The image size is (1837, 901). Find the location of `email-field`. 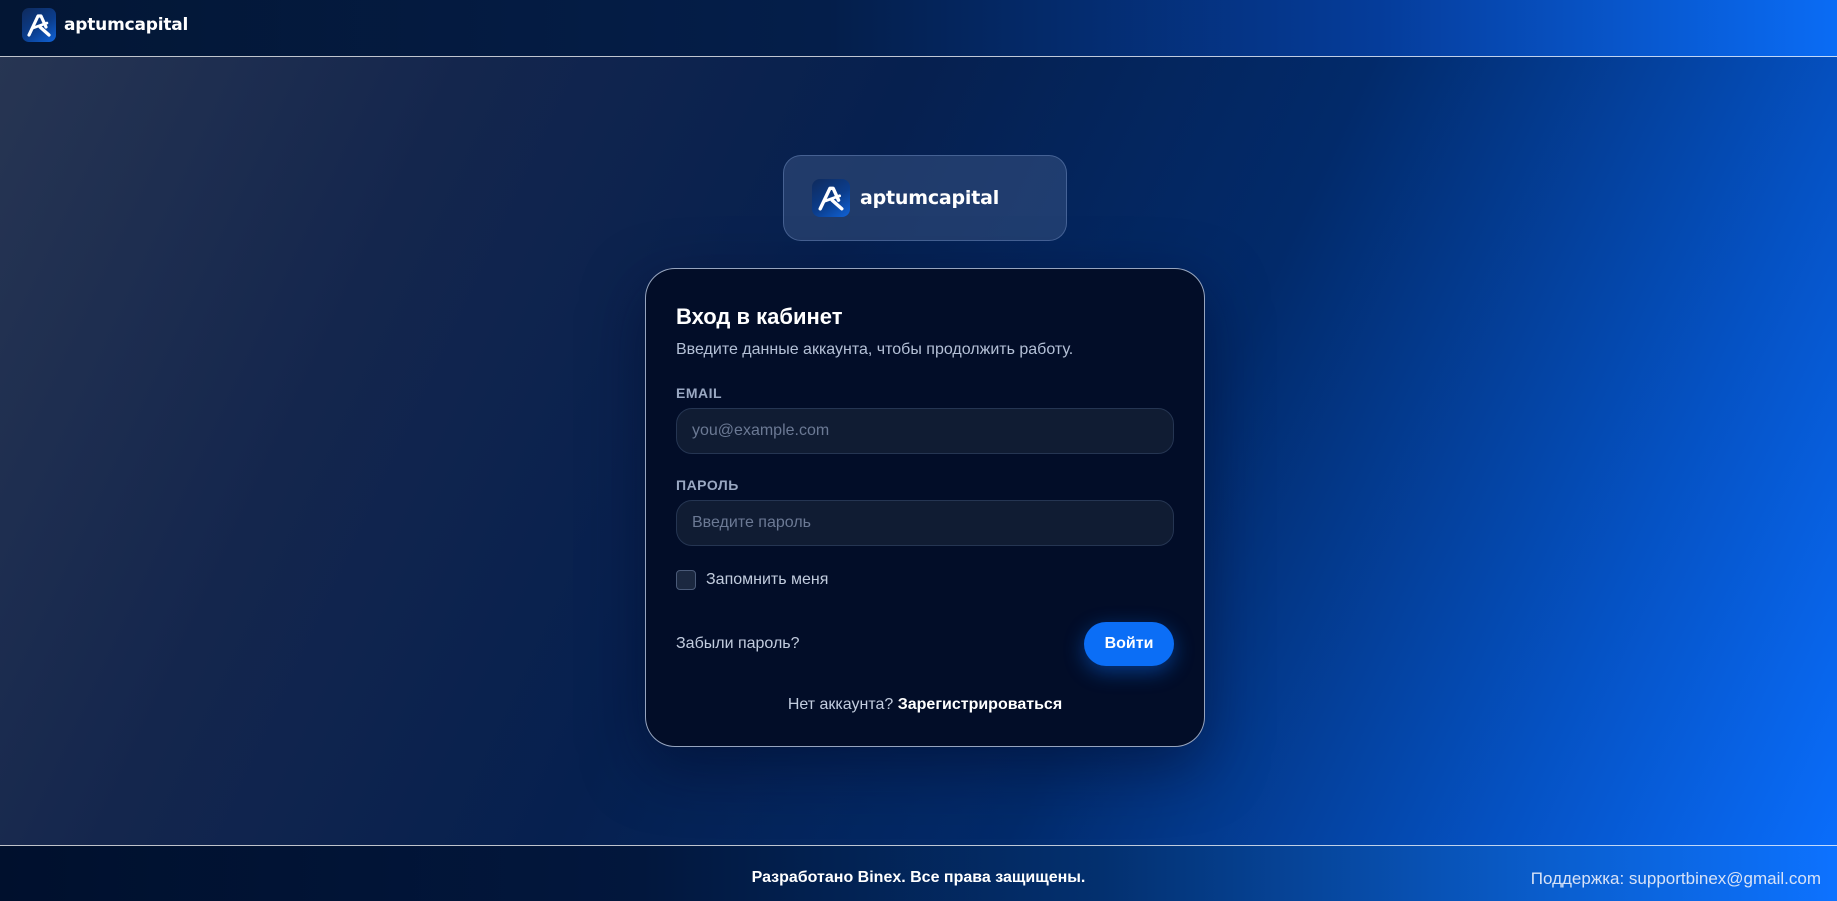

email-field is located at coordinates (925, 431).